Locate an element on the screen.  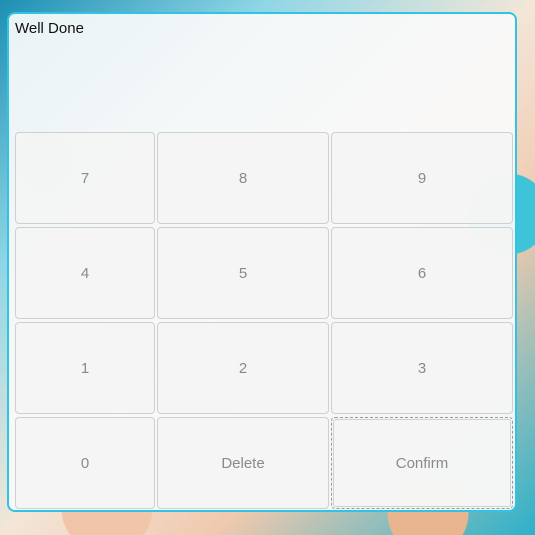
key-9: 9 is located at coordinates (422, 178).